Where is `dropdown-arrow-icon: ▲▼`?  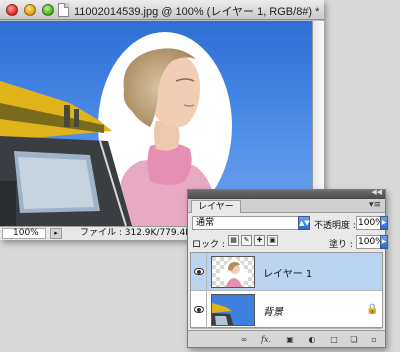 dropdown-arrow-icon: ▲▼ is located at coordinates (304, 223).